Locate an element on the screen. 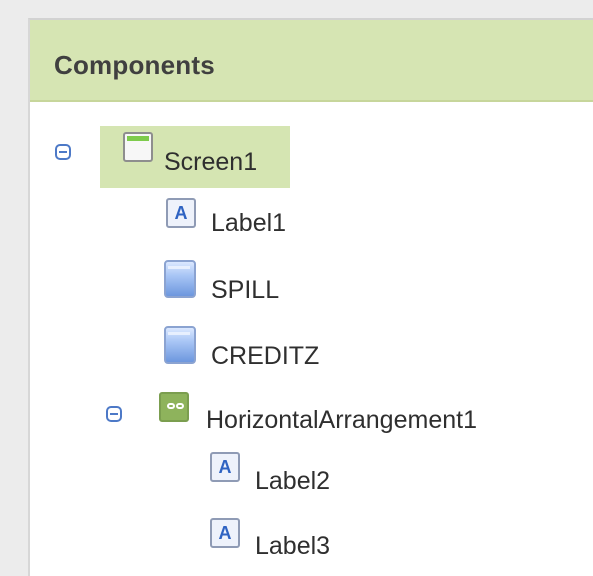 The width and height of the screenshot is (593, 576). spill-label: SPILL is located at coordinates (245, 290).